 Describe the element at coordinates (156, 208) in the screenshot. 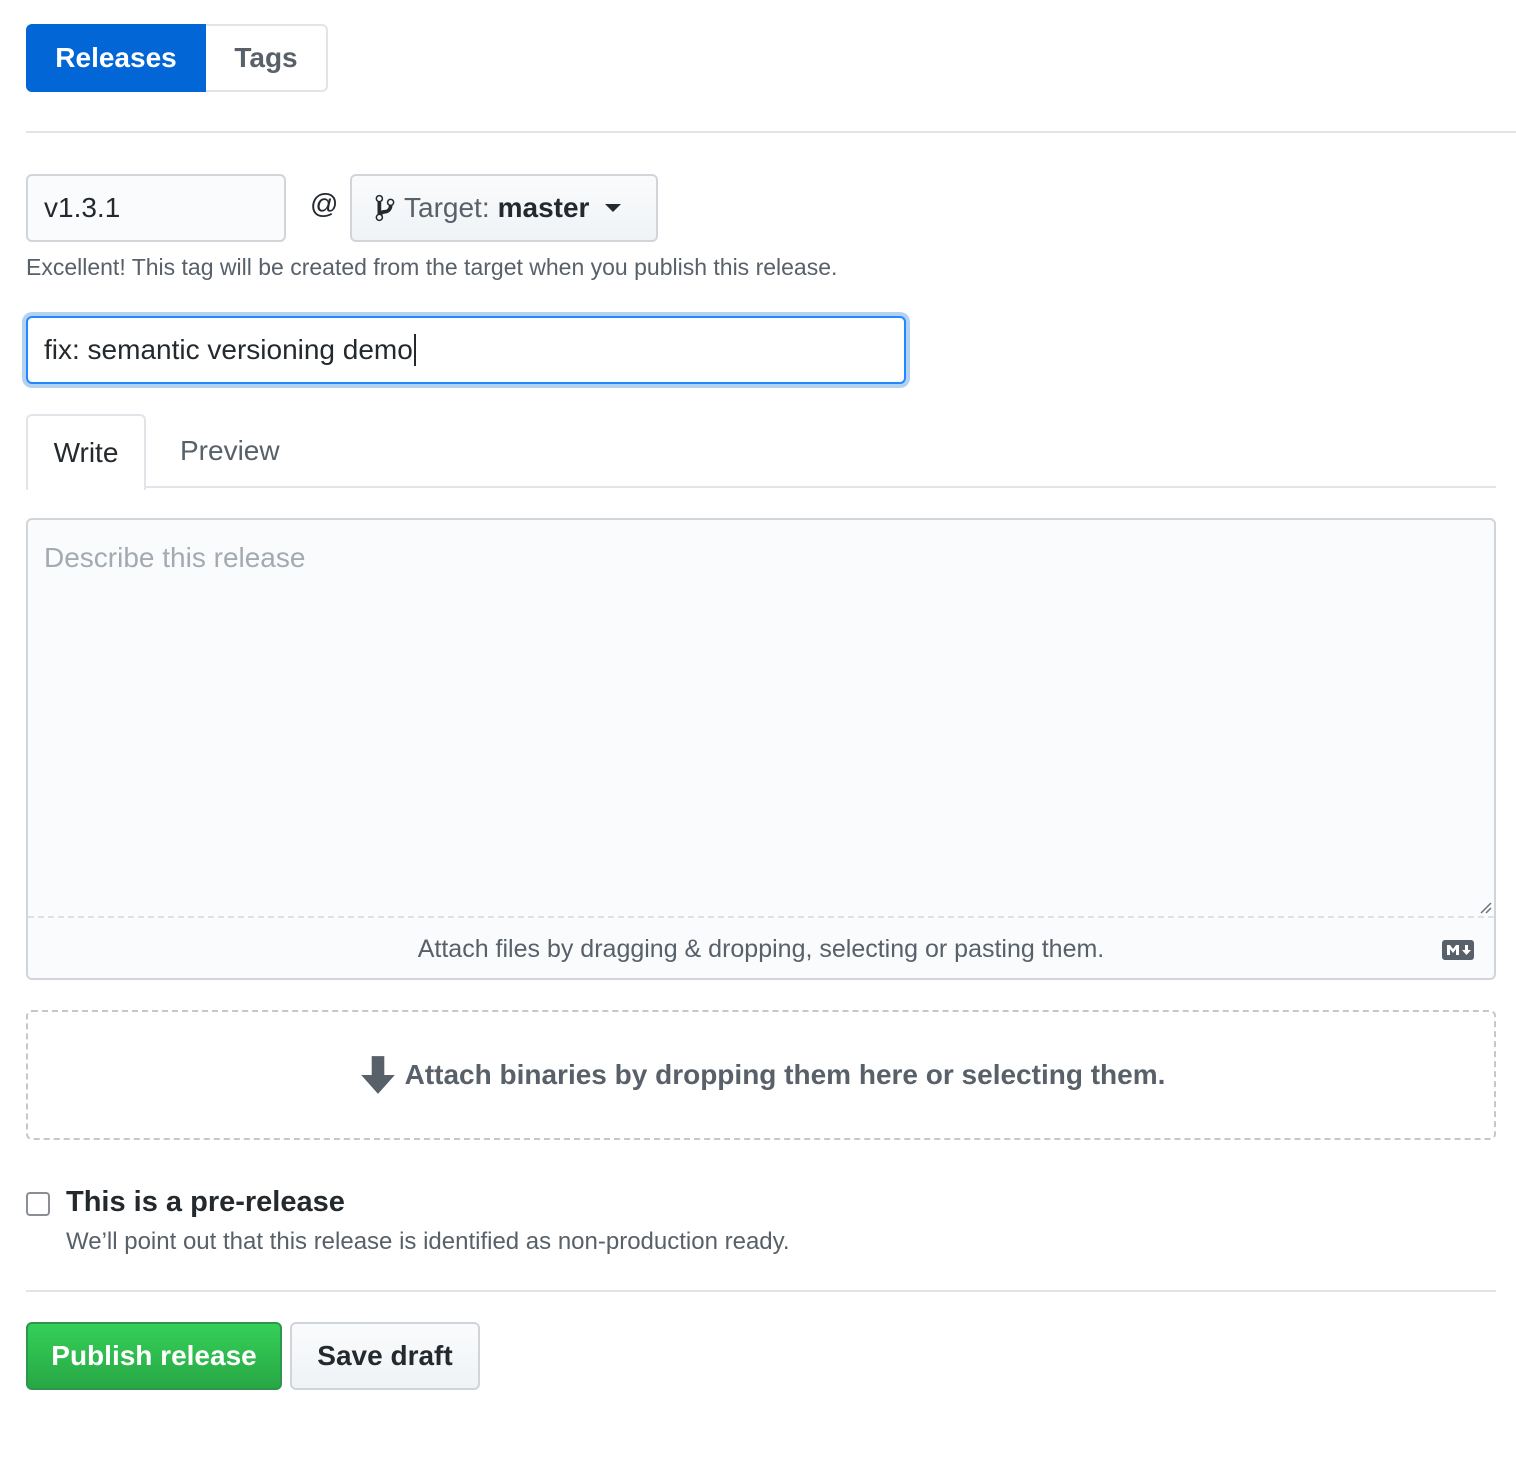

I see `tag-version-input: v1.3.1` at that location.